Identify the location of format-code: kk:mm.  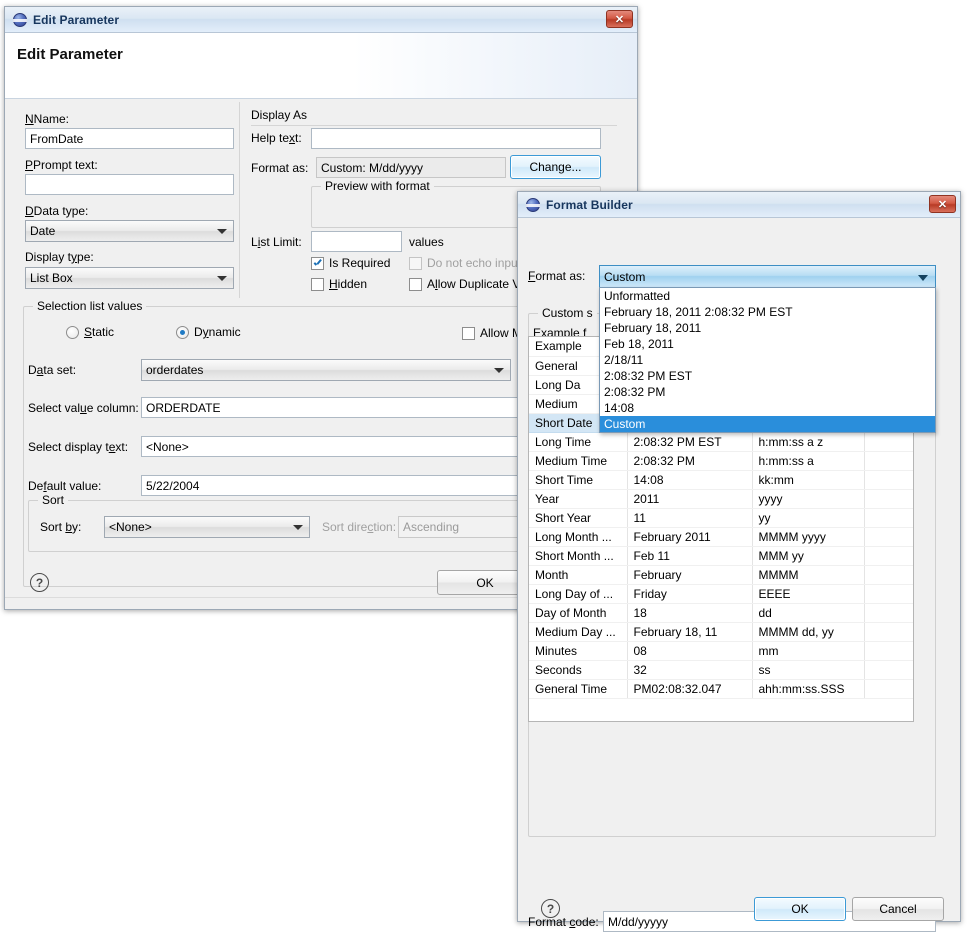
(808, 480).